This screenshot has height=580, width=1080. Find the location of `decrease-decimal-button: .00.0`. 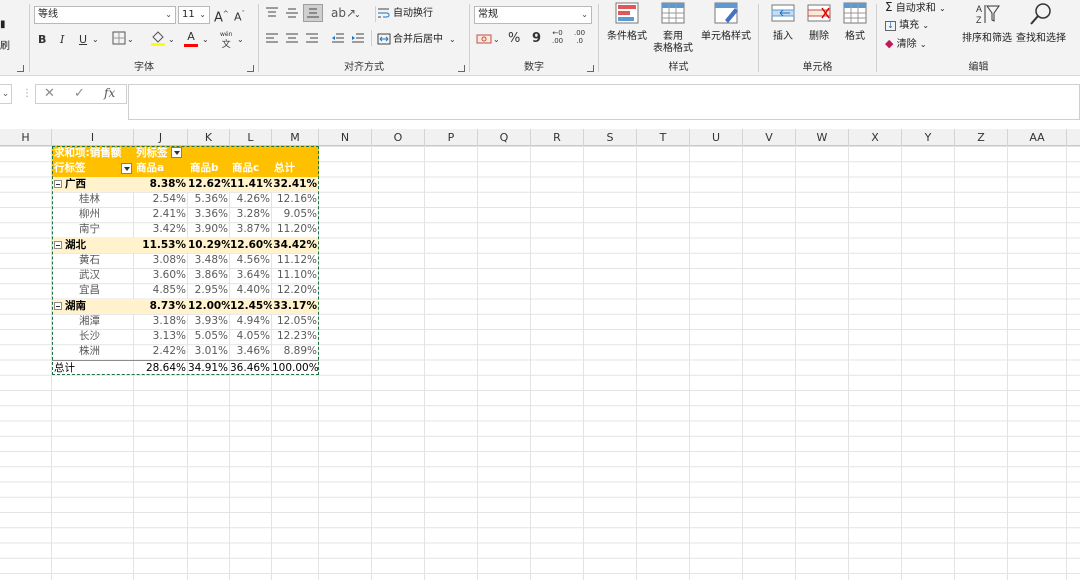

decrease-decimal-button: .00.0 is located at coordinates (579, 38).